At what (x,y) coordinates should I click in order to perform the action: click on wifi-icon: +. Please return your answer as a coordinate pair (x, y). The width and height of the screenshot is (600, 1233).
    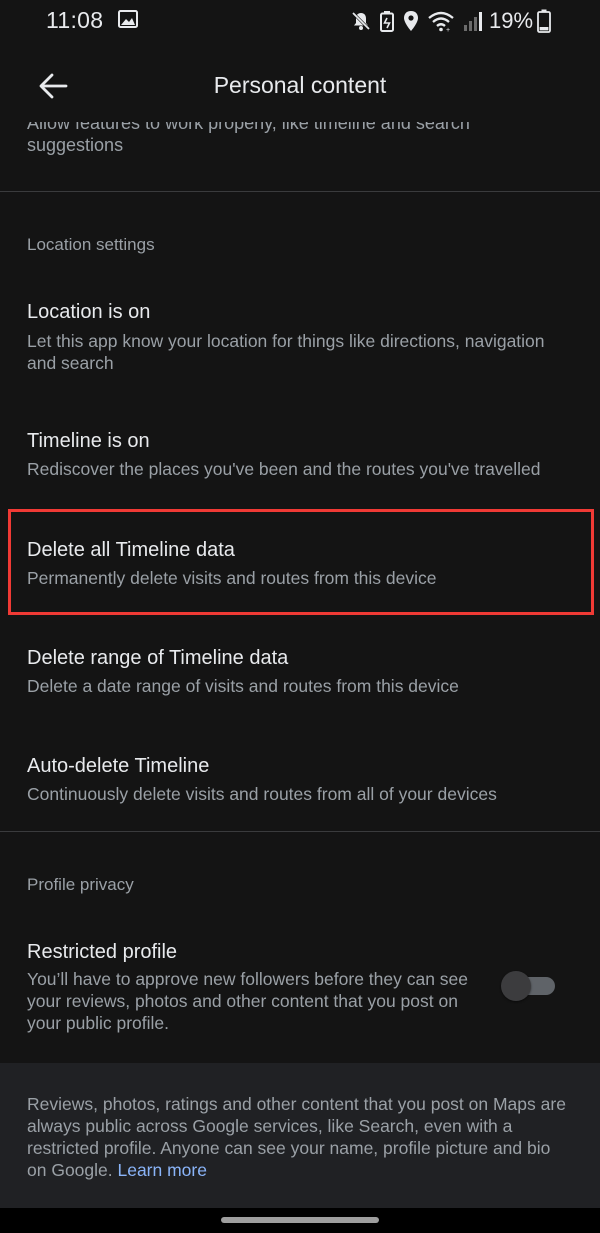
    Looking at the image, I should click on (441, 21).